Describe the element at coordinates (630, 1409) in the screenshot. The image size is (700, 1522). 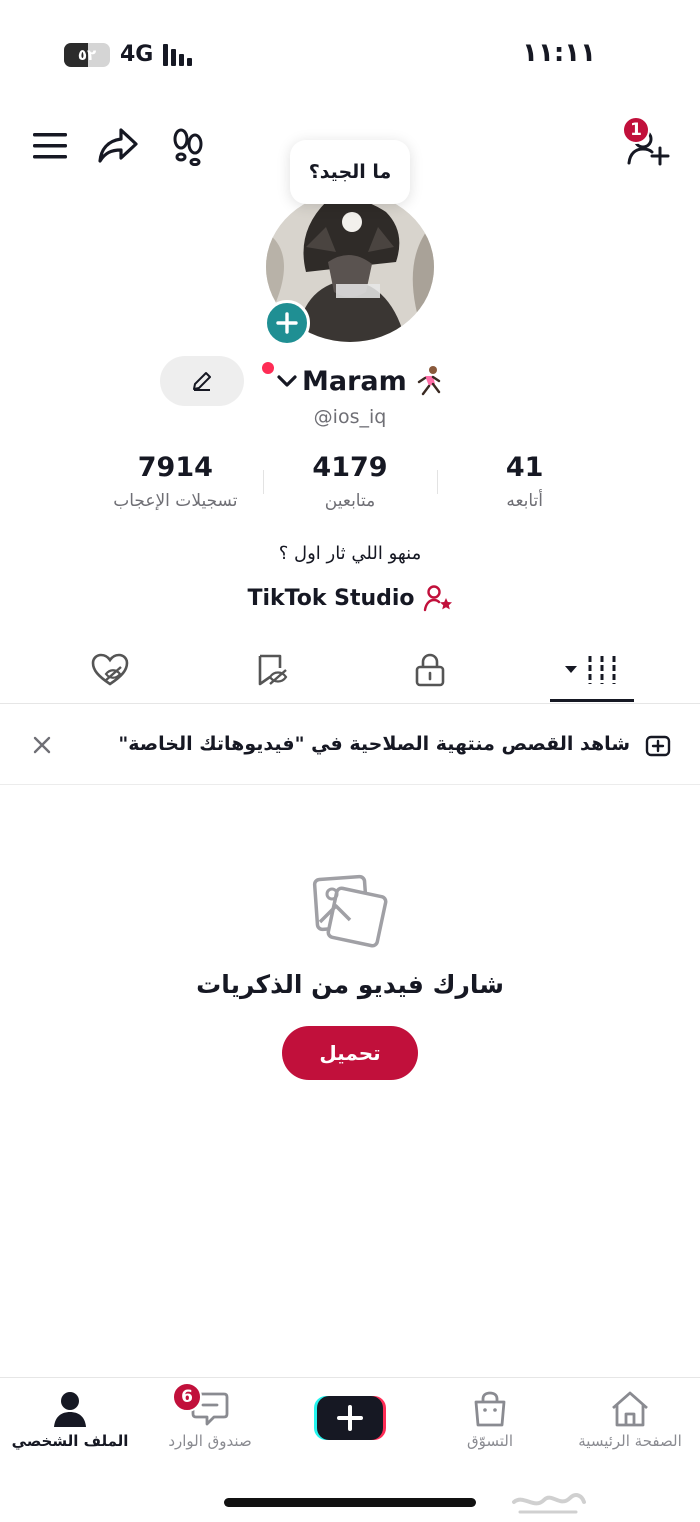
I see `home-icon` at that location.